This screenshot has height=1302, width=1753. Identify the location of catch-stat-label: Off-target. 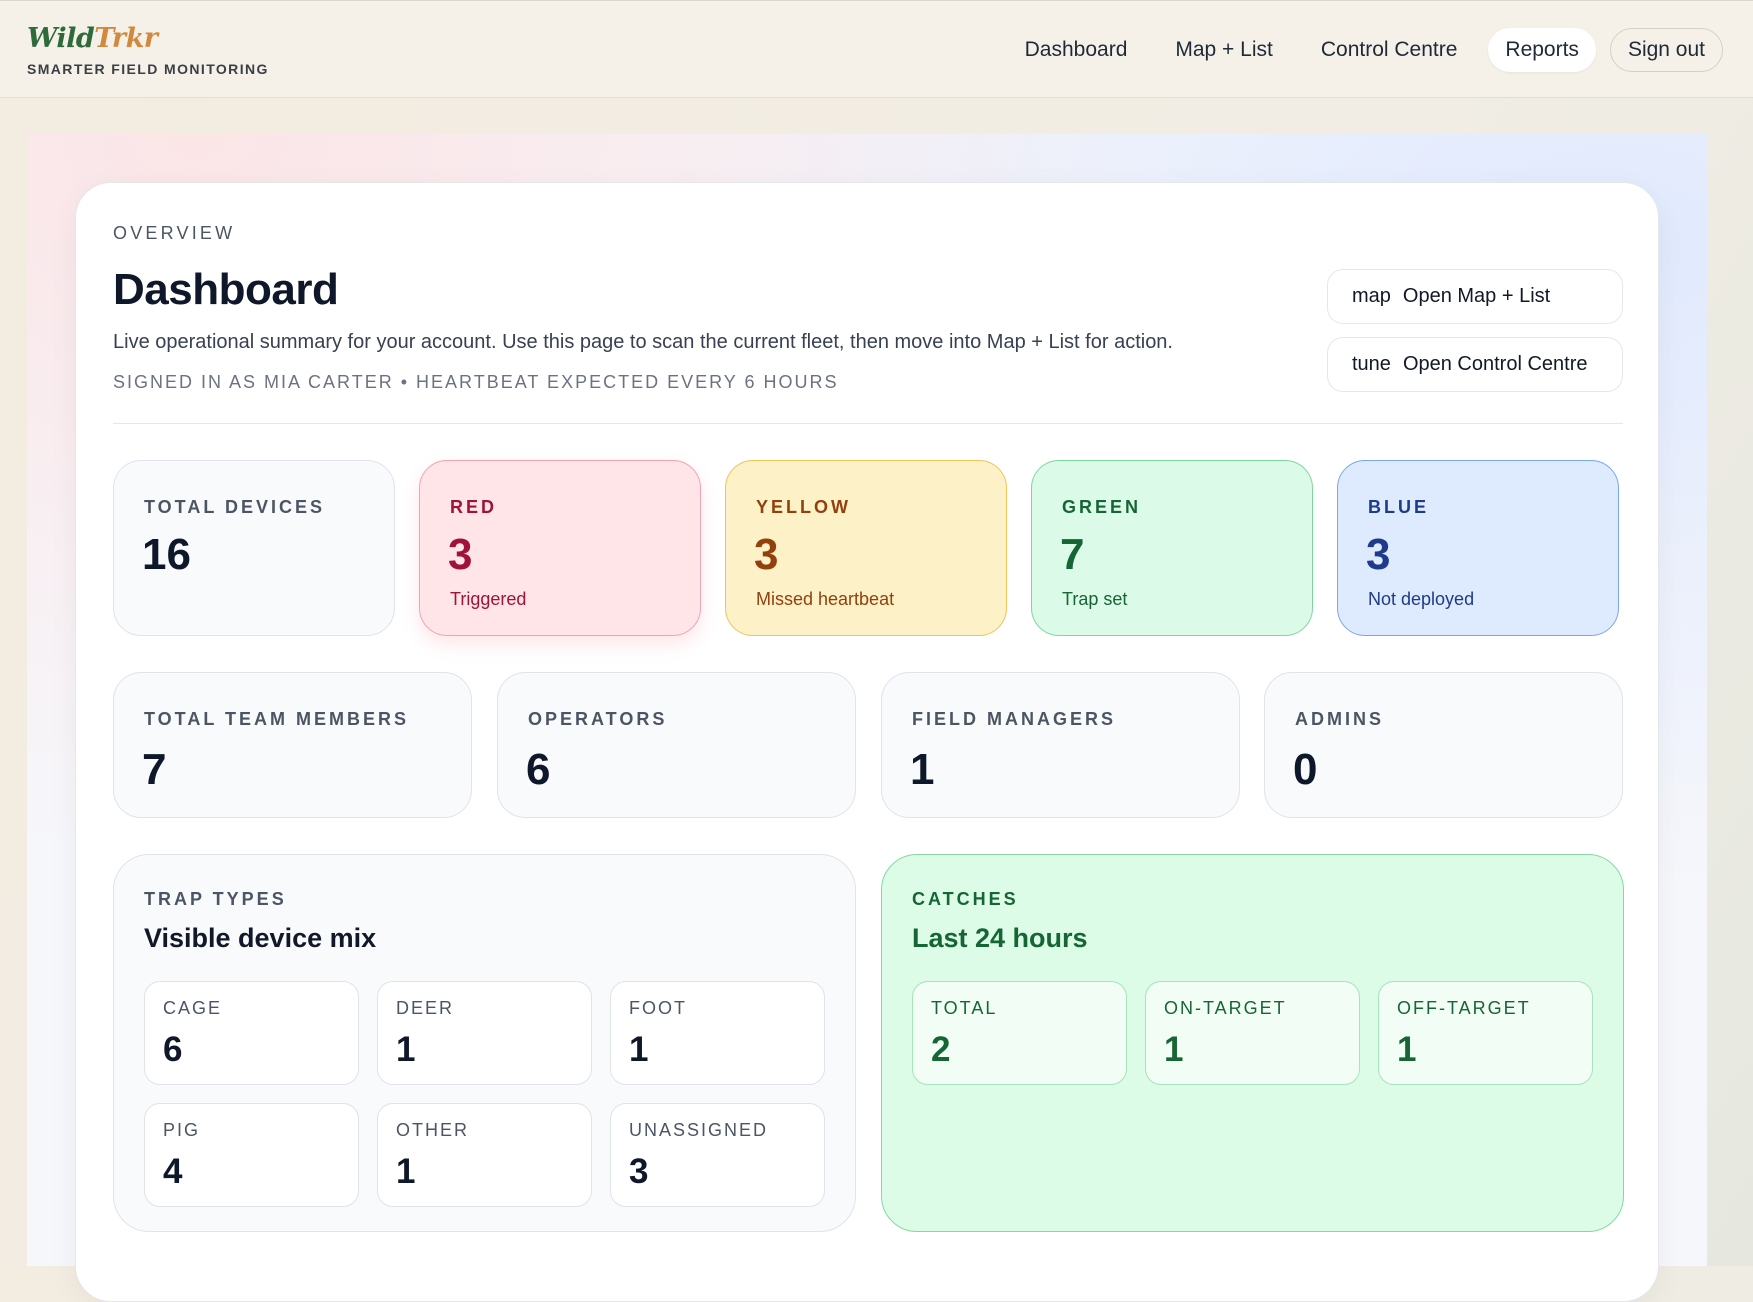
(1464, 1008).